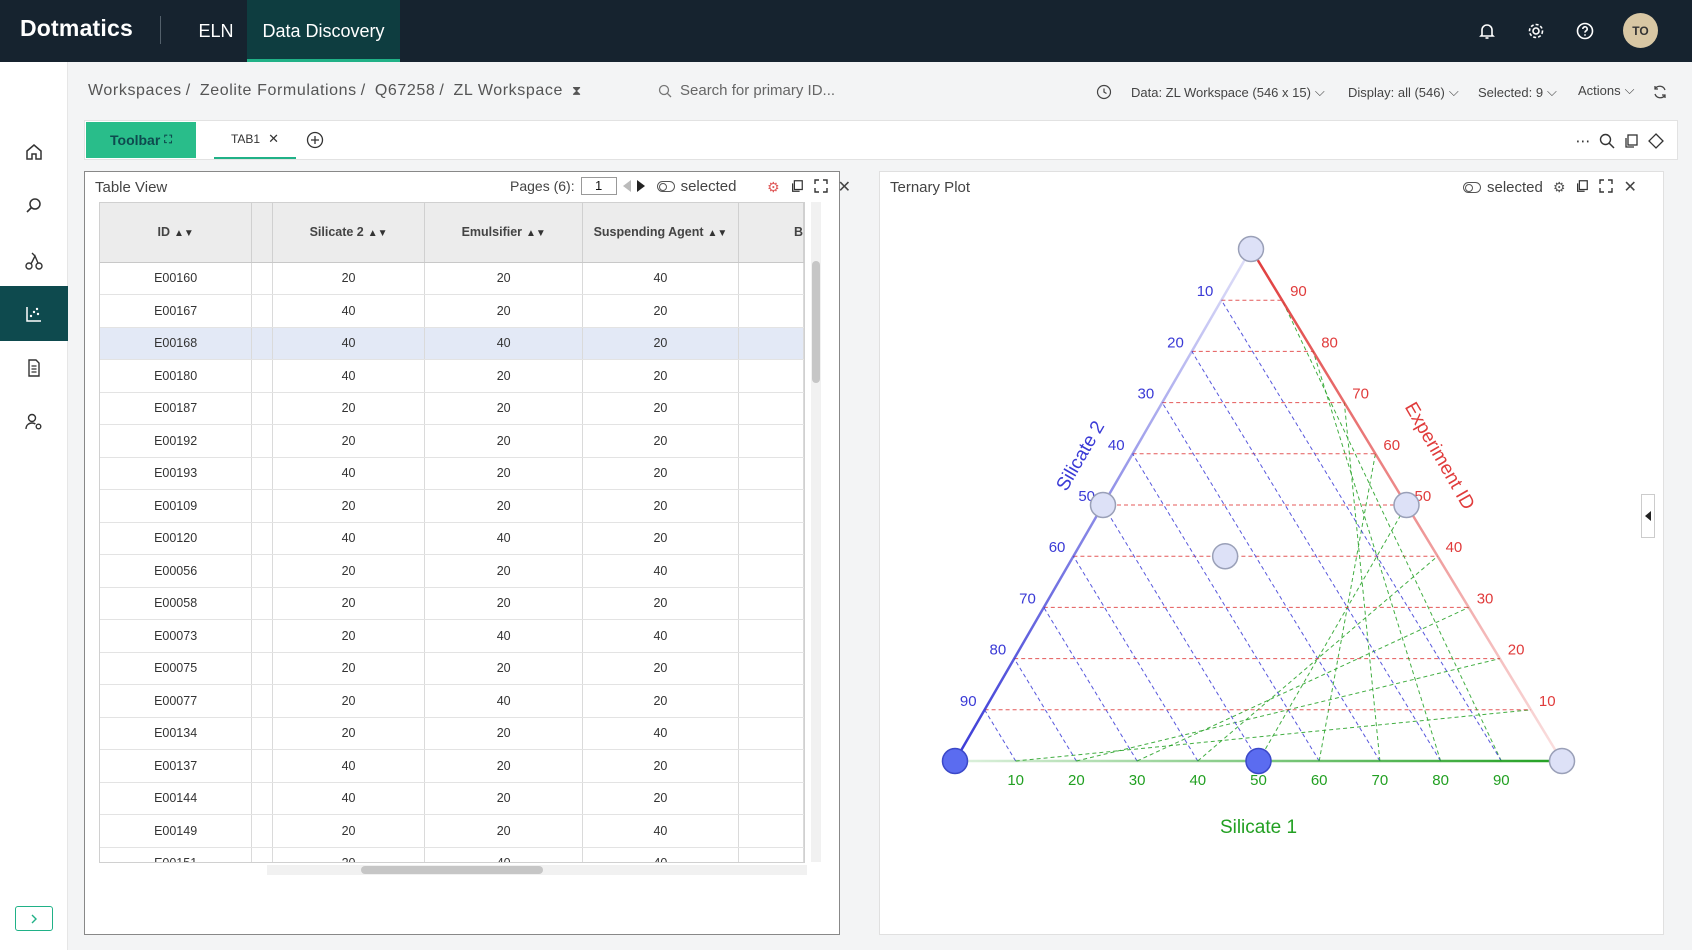  Describe the element at coordinates (34, 313) in the screenshot. I see `chart-icon` at that location.